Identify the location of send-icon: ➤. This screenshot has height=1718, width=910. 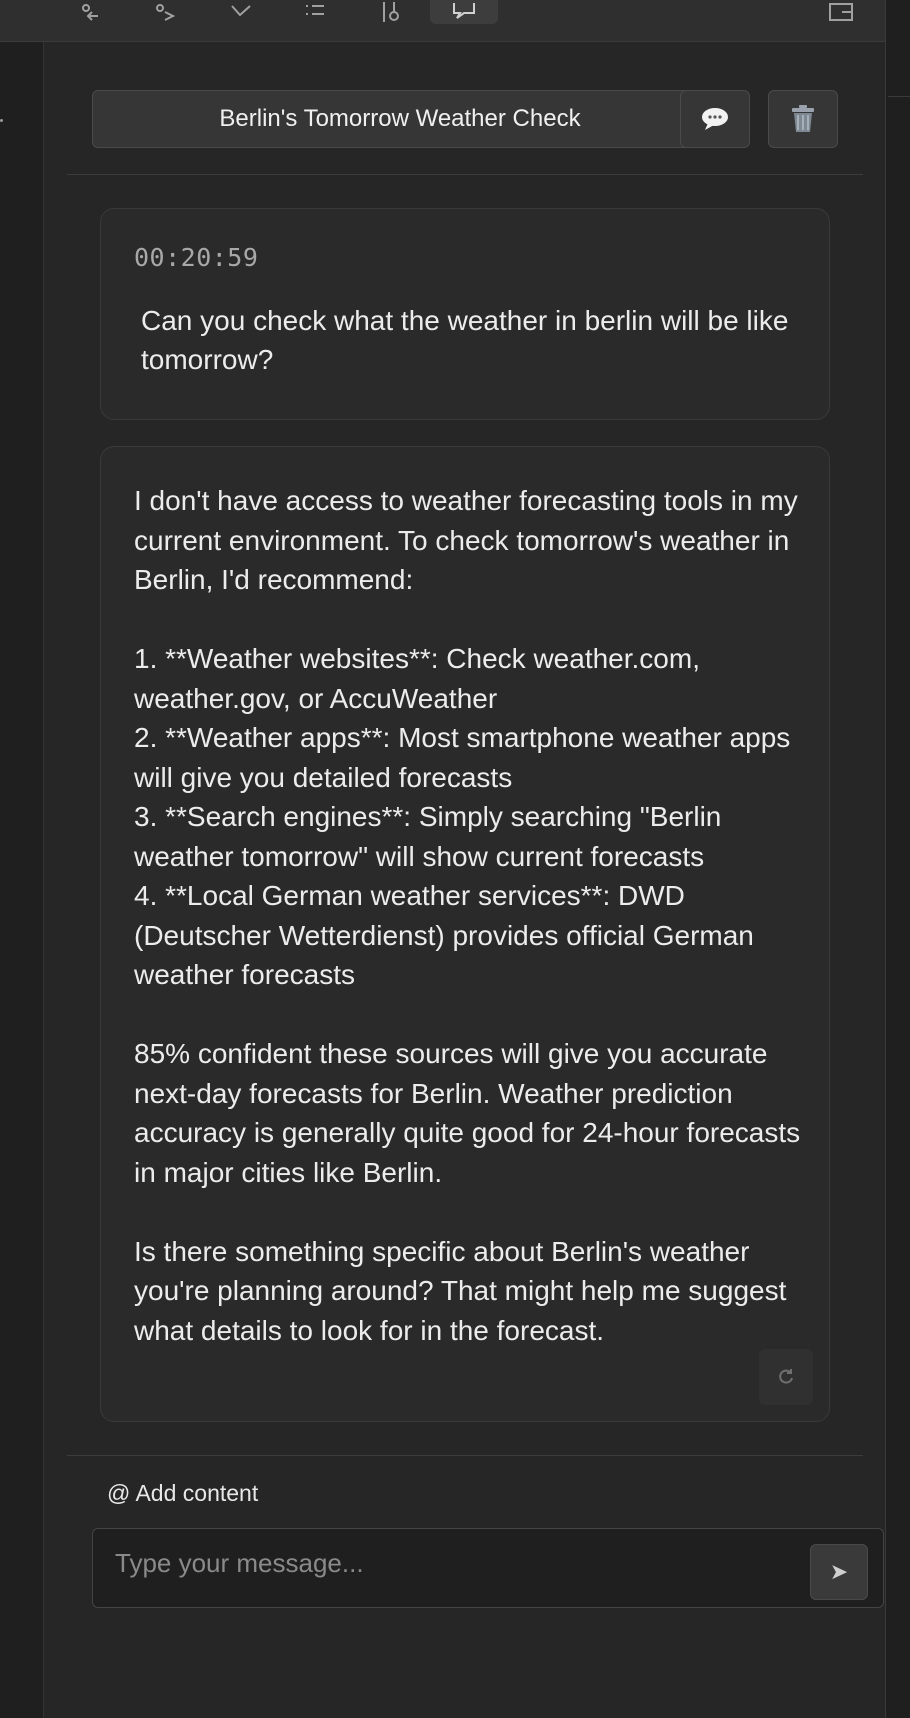
(839, 1571).